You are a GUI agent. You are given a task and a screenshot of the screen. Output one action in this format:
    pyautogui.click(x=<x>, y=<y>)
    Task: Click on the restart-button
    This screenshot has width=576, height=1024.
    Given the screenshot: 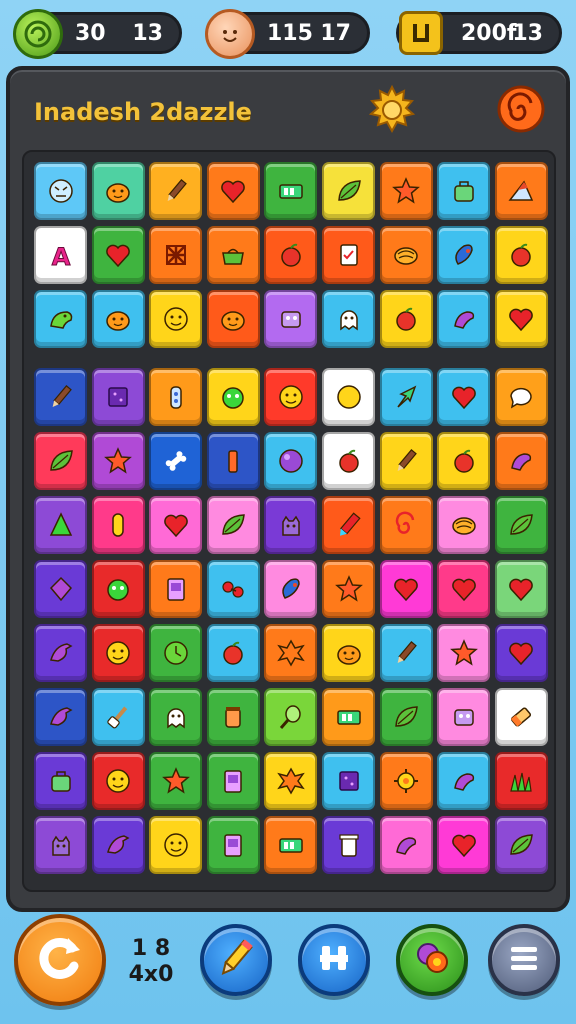 What is the action you would take?
    pyautogui.click(x=60, y=960)
    